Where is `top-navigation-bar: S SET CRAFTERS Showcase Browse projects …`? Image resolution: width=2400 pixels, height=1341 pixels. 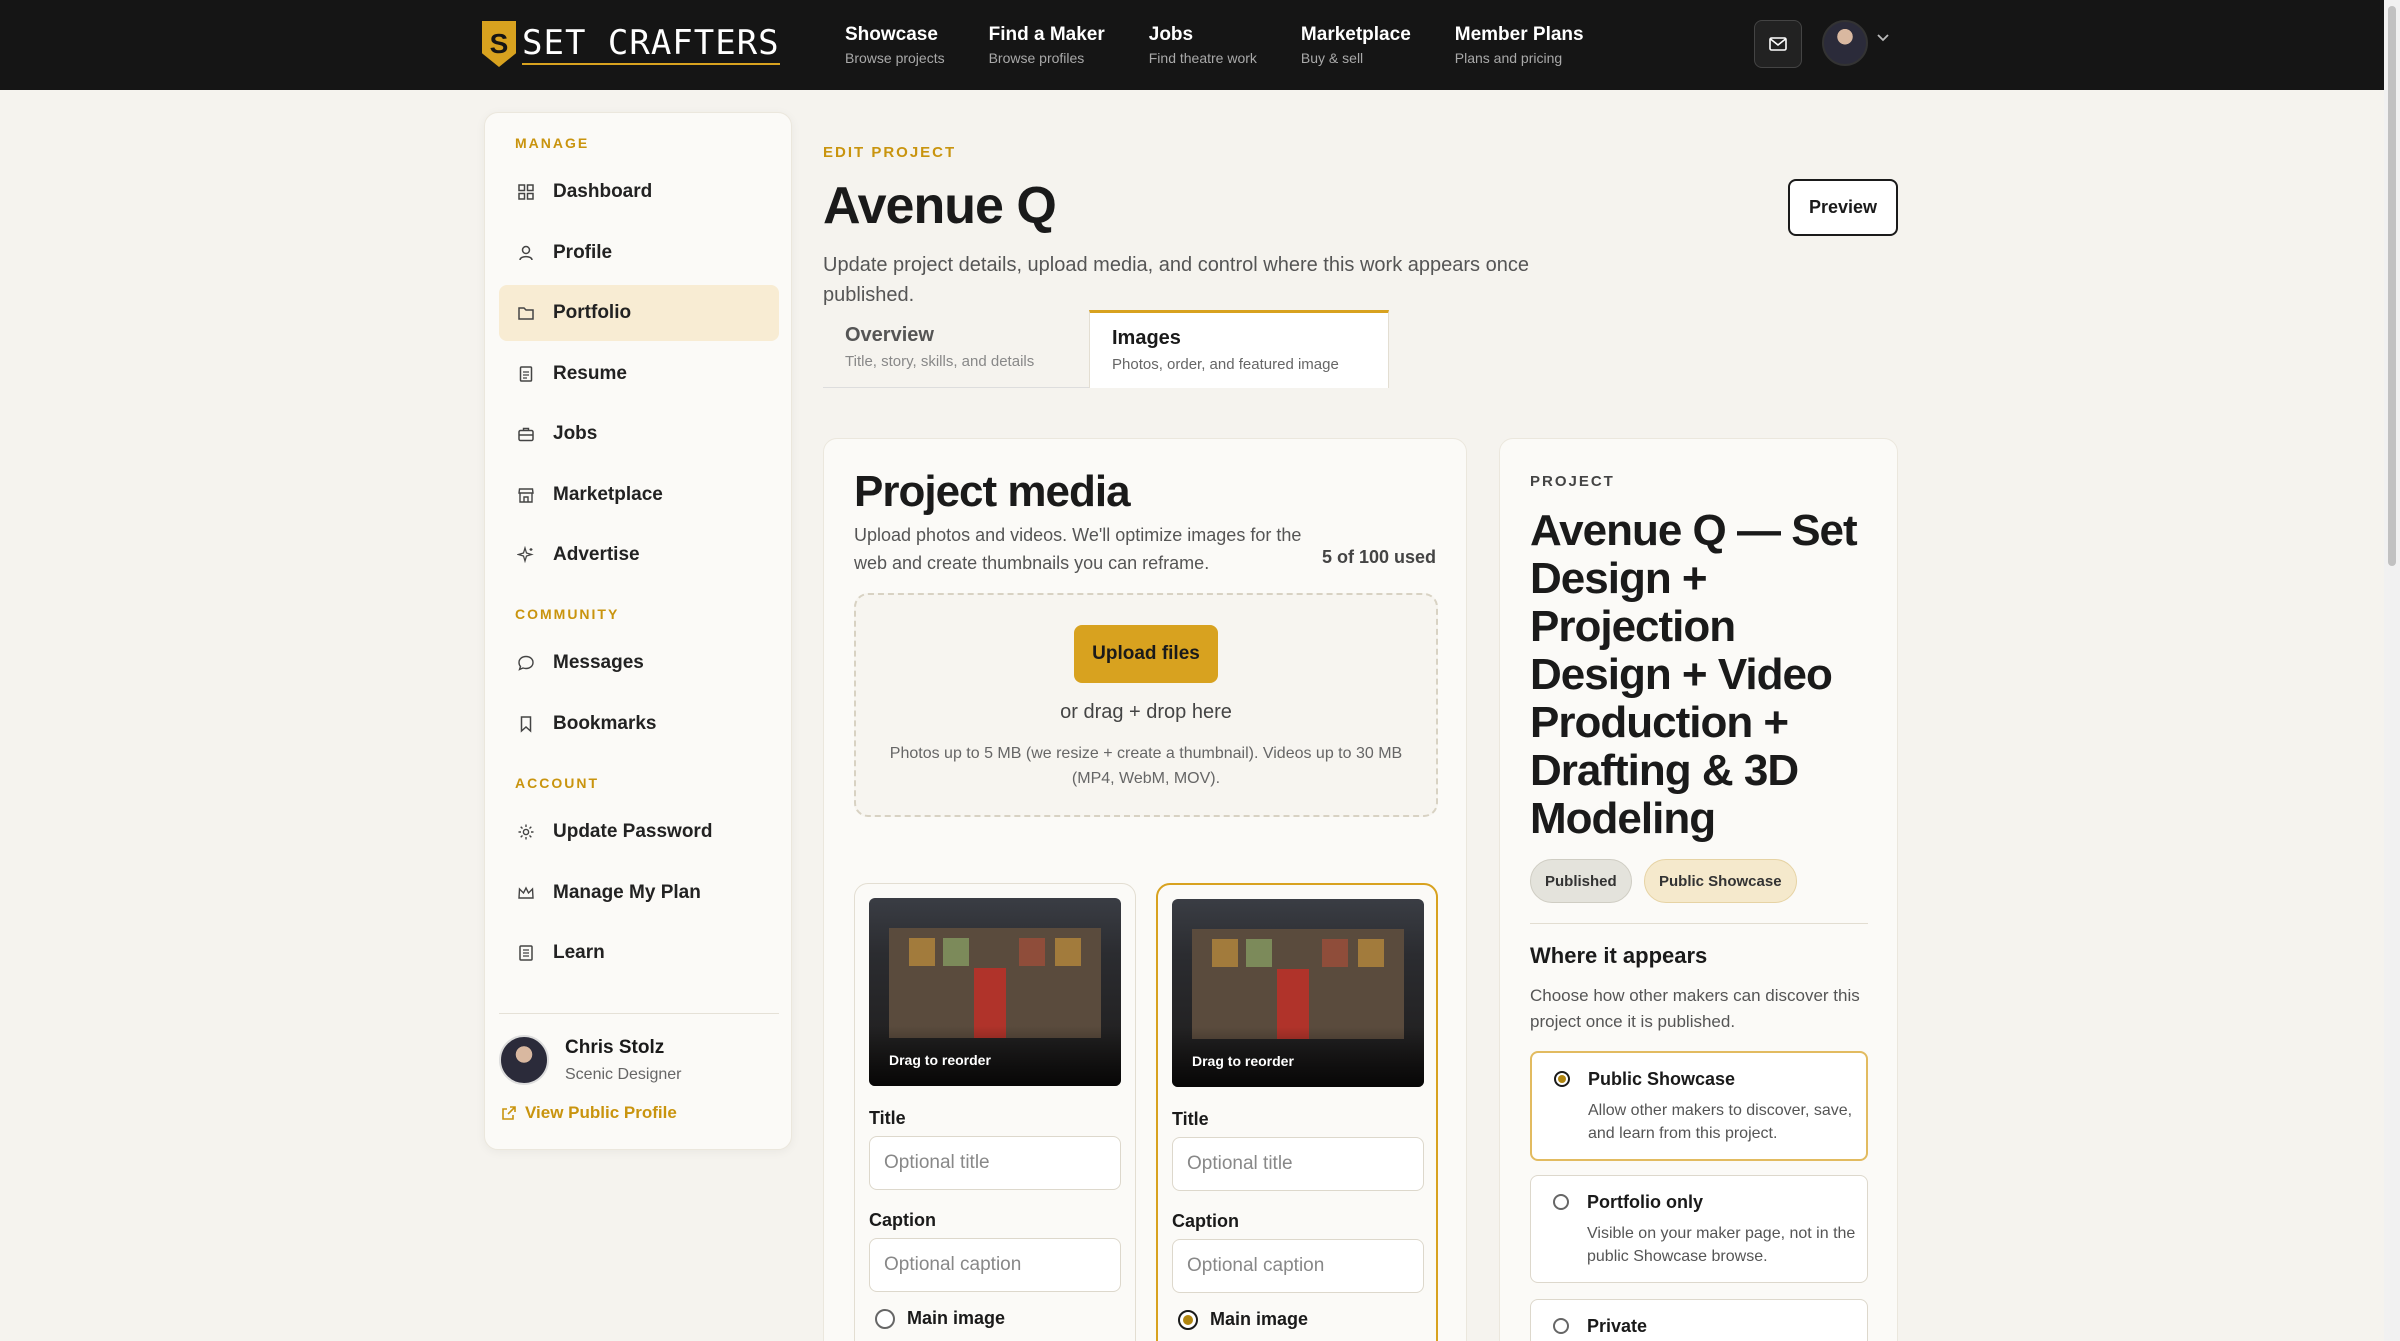 top-navigation-bar: S SET CRAFTERS Showcase Browse projects … is located at coordinates (1192, 45).